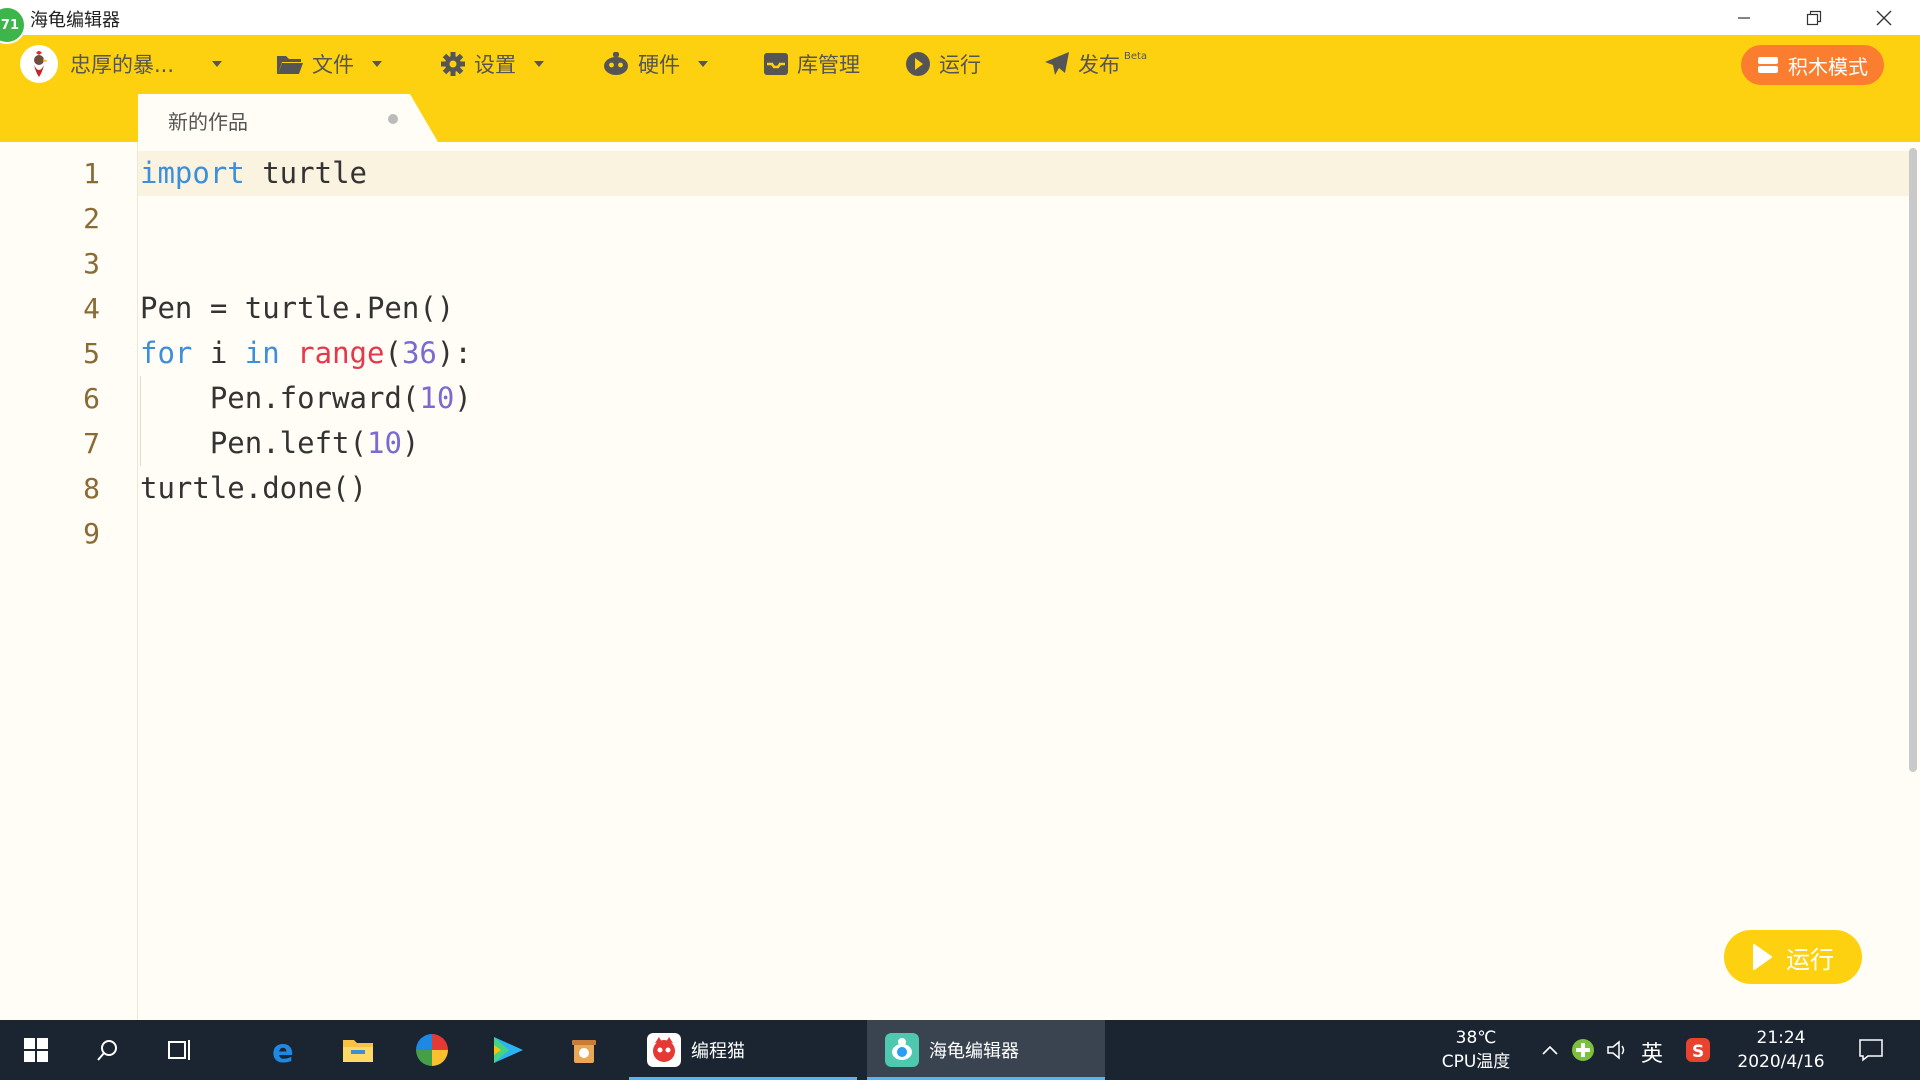  I want to click on system-clock: 21:24 2020/4/16, so click(1781, 1050).